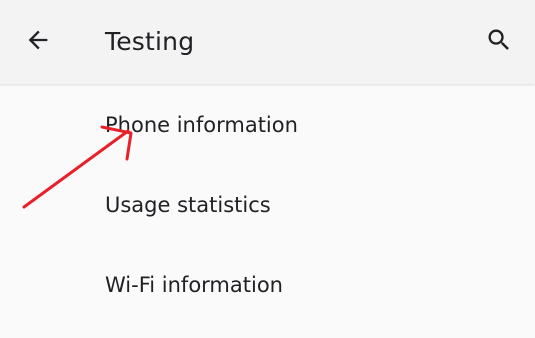 The height and width of the screenshot is (338, 535). I want to click on search-icon, so click(499, 42).